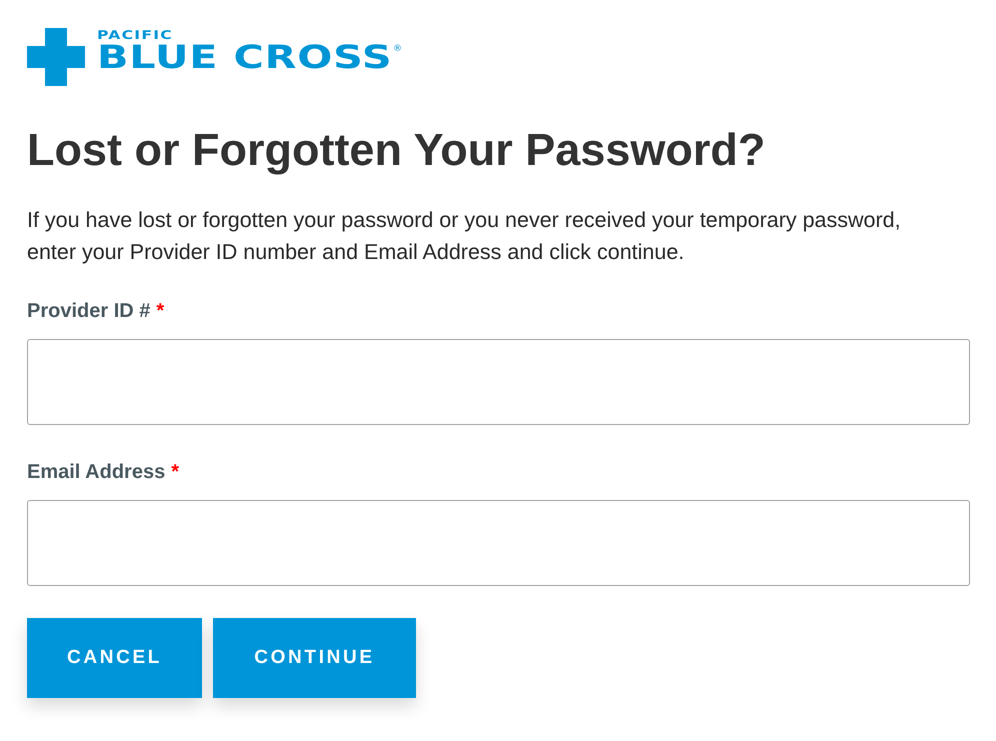  Describe the element at coordinates (464, 236) in the screenshot. I see `intro-paragraph: If you have lost or forgotten your password or you never received your temporary password, enter your Provider ID number and Email Address and click continue.` at that location.